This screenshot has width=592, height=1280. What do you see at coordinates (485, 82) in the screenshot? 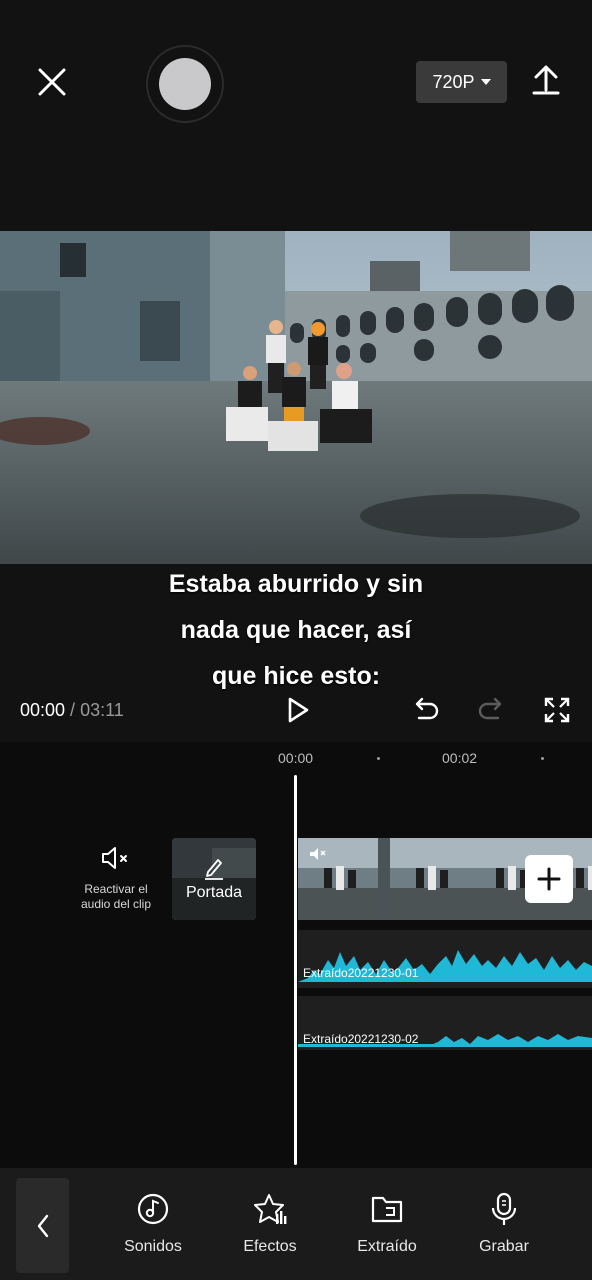
I see `caret-down-icon` at bounding box center [485, 82].